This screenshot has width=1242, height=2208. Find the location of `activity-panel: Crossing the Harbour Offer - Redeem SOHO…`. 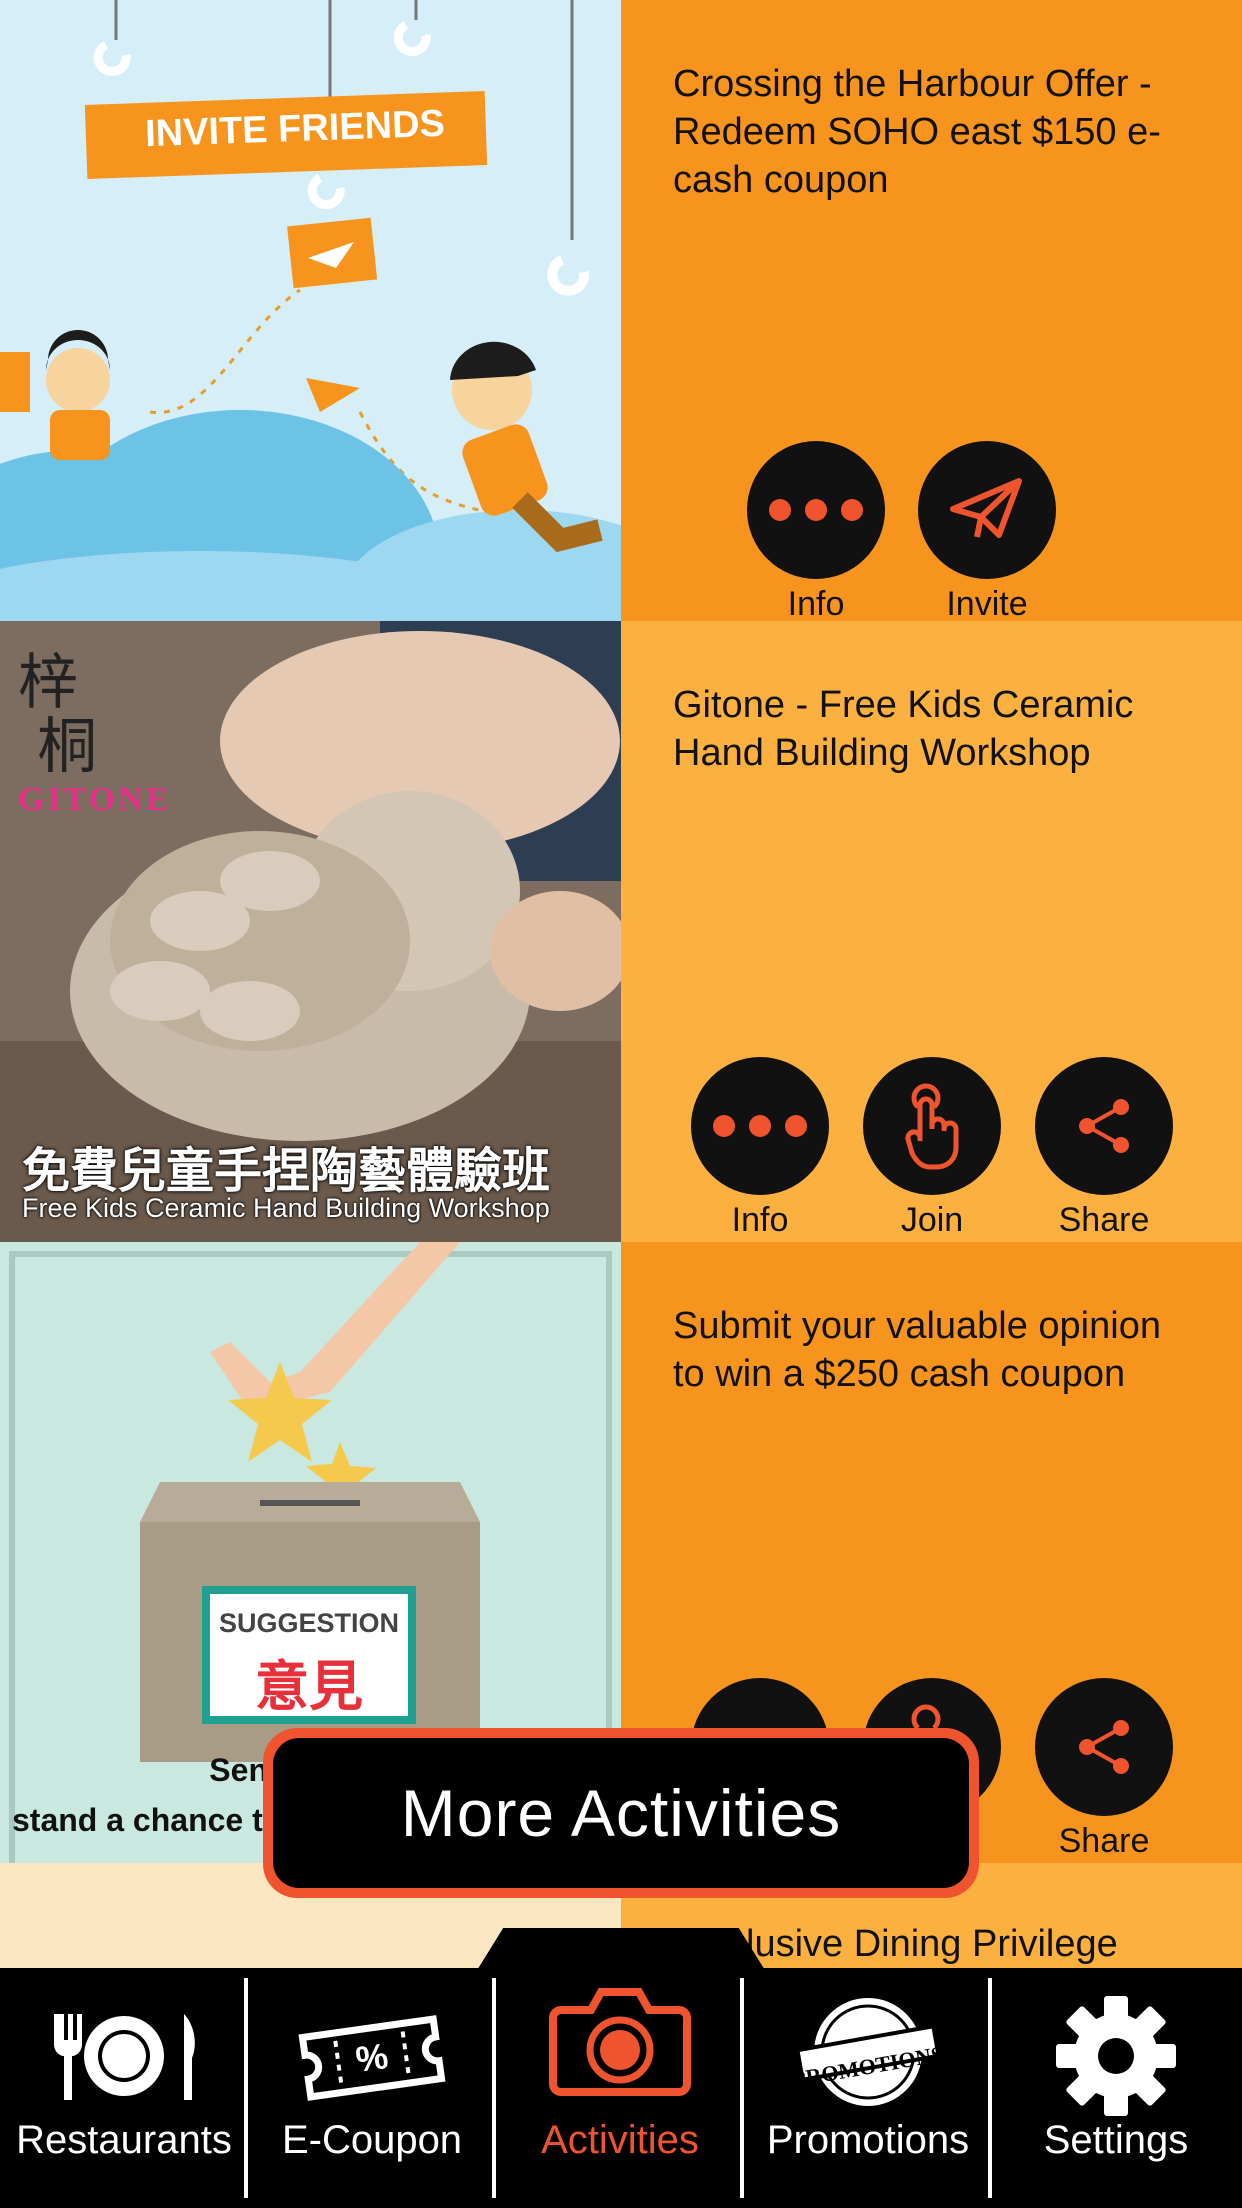

activity-panel: Crossing the Harbour Offer - Redeem SOHO… is located at coordinates (931, 312).